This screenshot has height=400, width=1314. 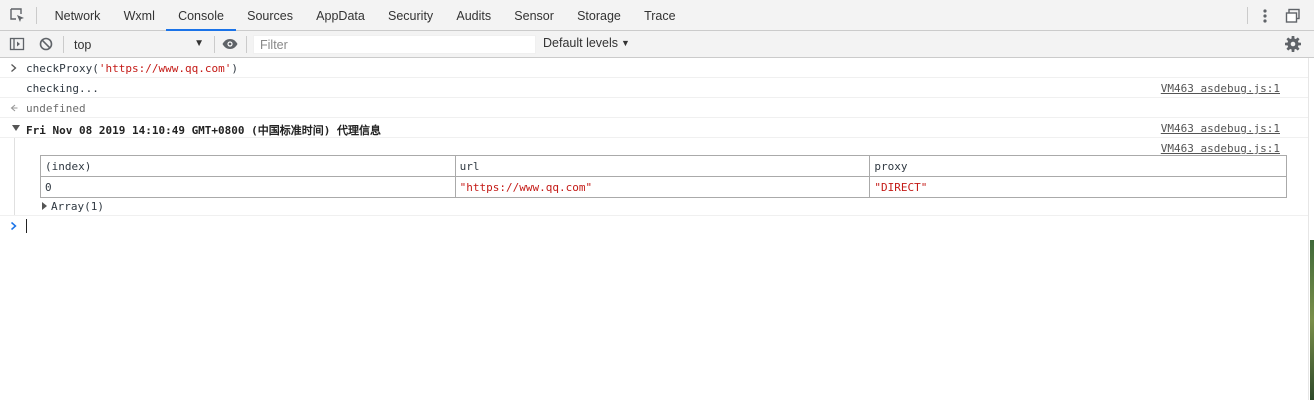 I want to click on console-toolbar: top ▼ Default levels▼, so click(x=657, y=44).